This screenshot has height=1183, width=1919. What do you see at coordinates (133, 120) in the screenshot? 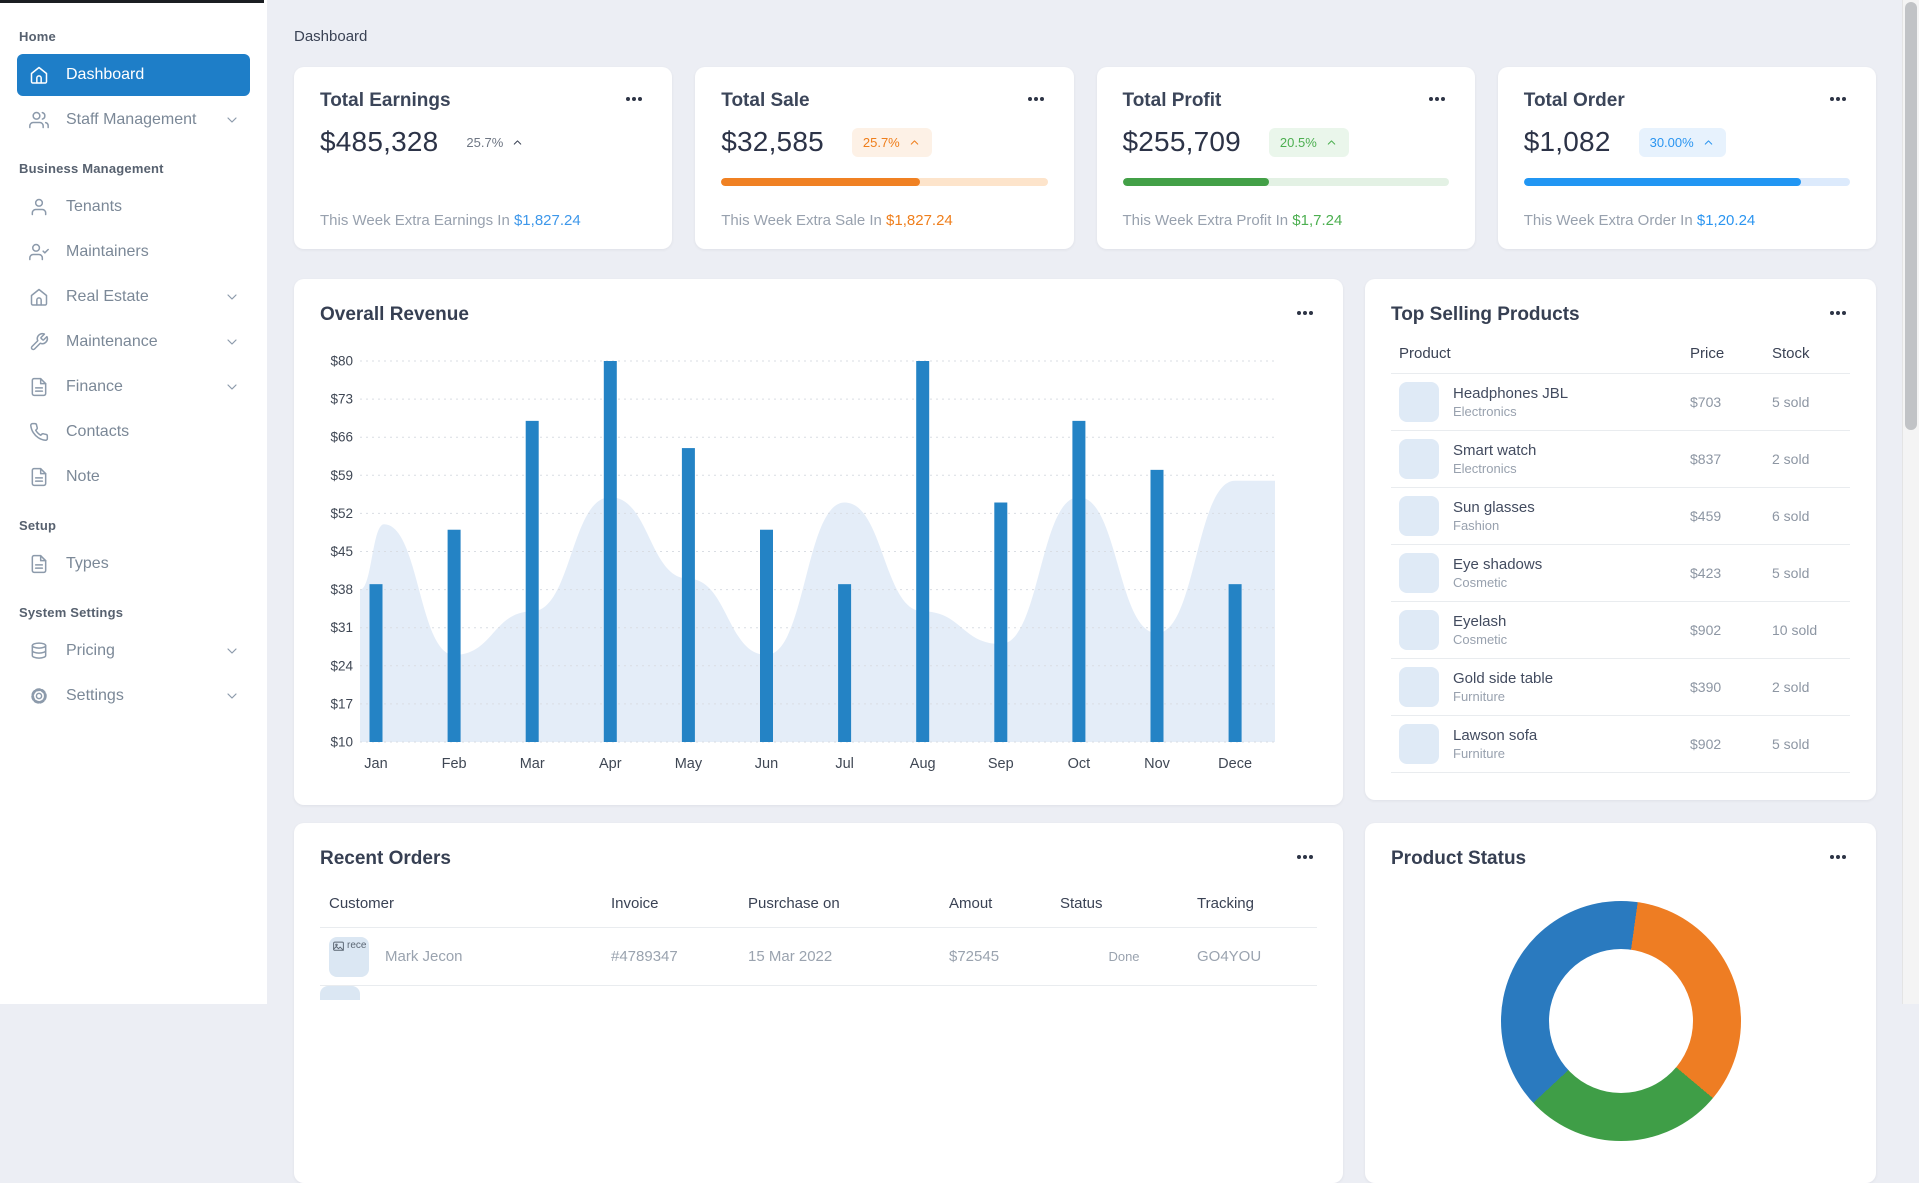
I see `sidebar-item-staff-management: Staff Management` at bounding box center [133, 120].